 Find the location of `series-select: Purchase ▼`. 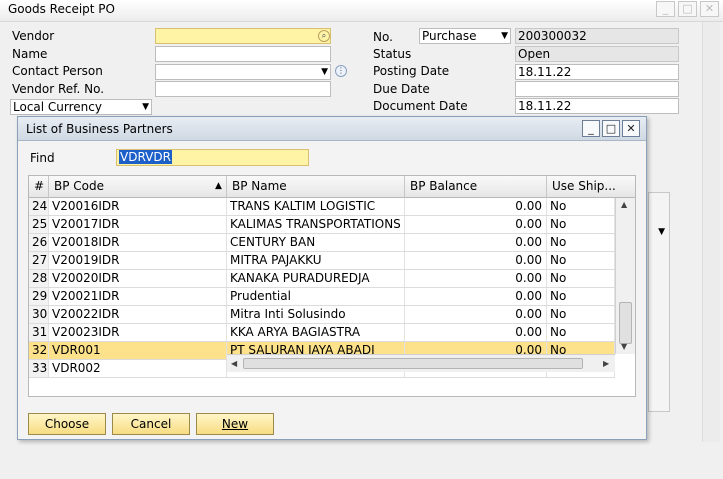

series-select: Purchase ▼ is located at coordinates (465, 36).